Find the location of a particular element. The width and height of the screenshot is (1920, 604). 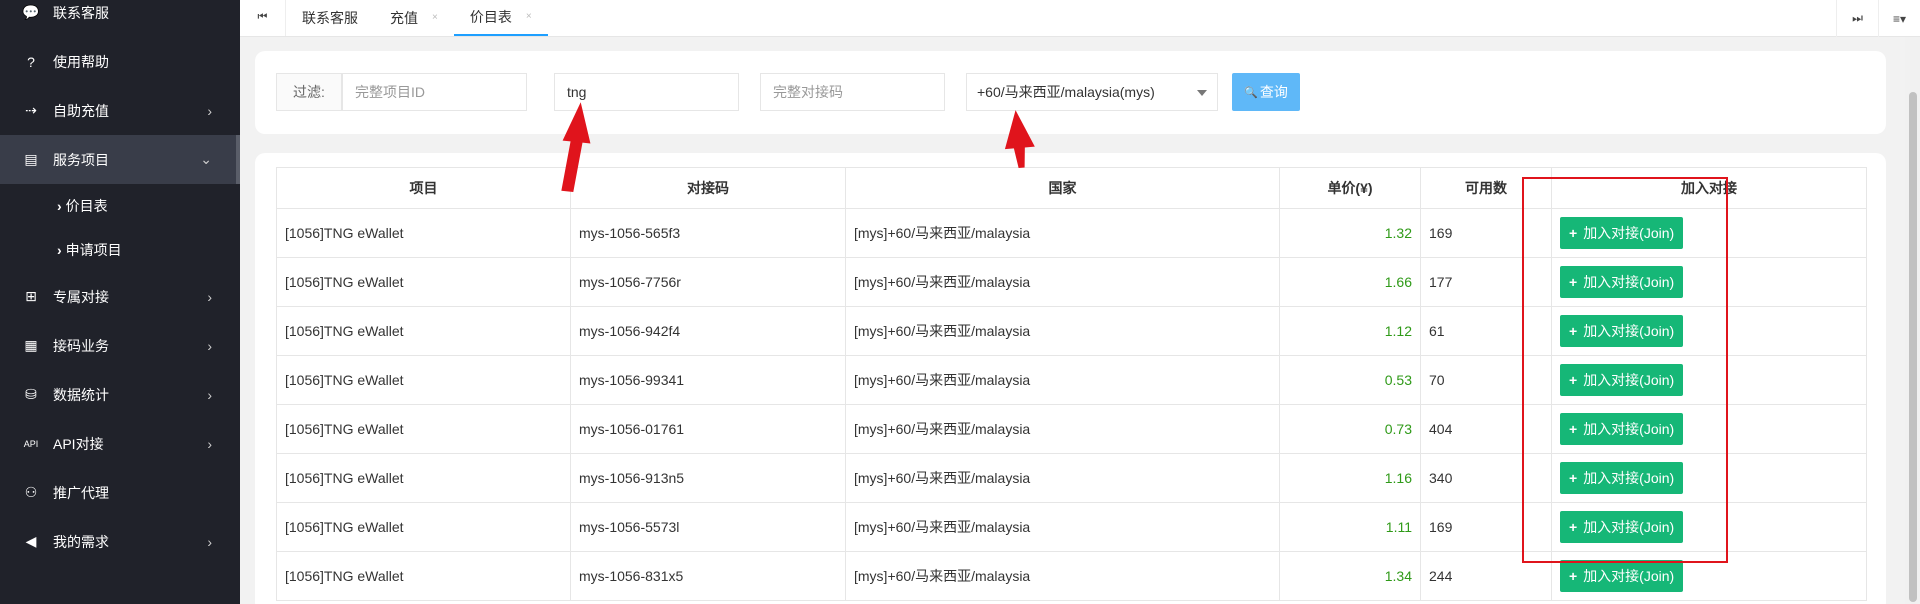

cell-code: mys-1056-5573l is located at coordinates (708, 527).